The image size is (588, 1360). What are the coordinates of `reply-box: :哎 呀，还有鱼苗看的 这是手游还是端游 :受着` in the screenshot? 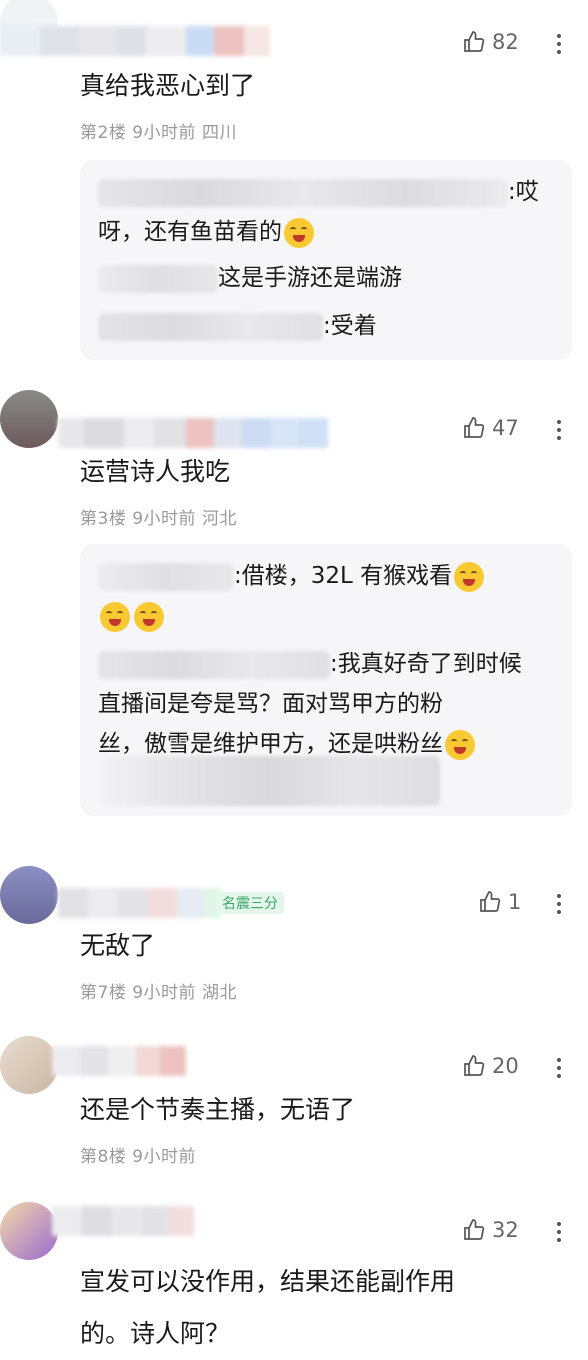 It's located at (326, 260).